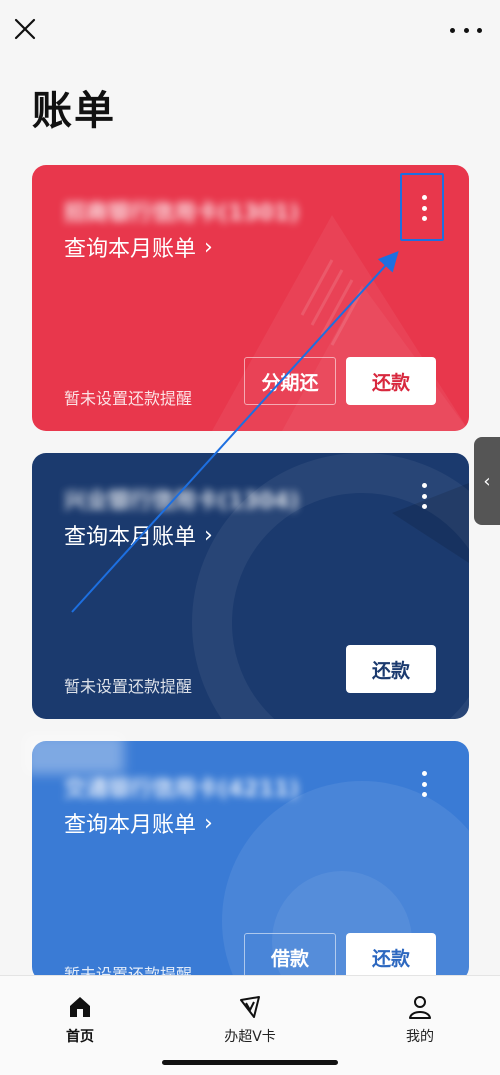 The width and height of the screenshot is (500, 1075). What do you see at coordinates (250, 1020) in the screenshot?
I see `nav-v-card: 办超V卡` at bounding box center [250, 1020].